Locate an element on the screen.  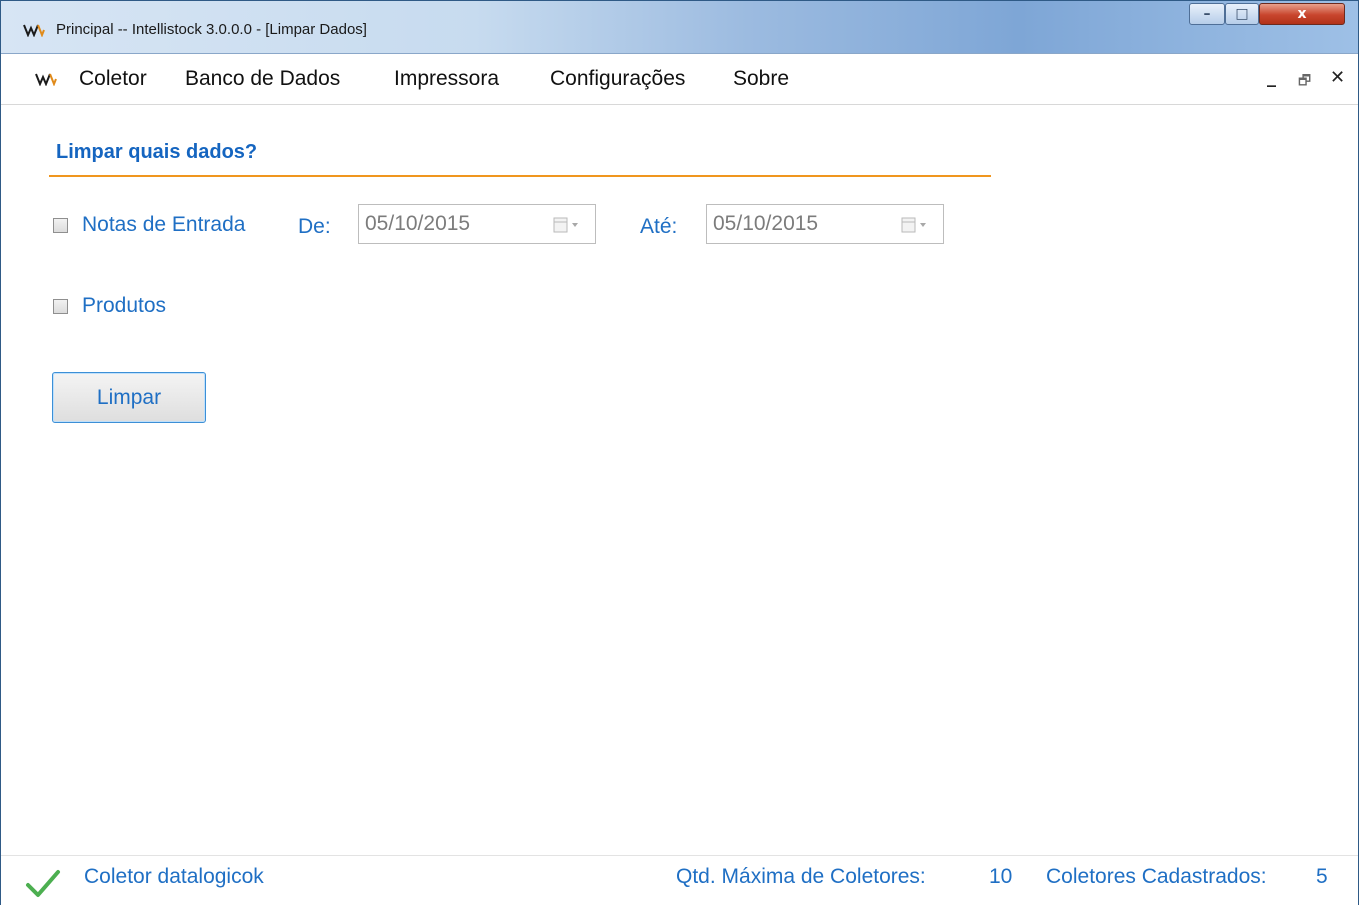
max-collectors-value: 10 is located at coordinates (1001, 876).